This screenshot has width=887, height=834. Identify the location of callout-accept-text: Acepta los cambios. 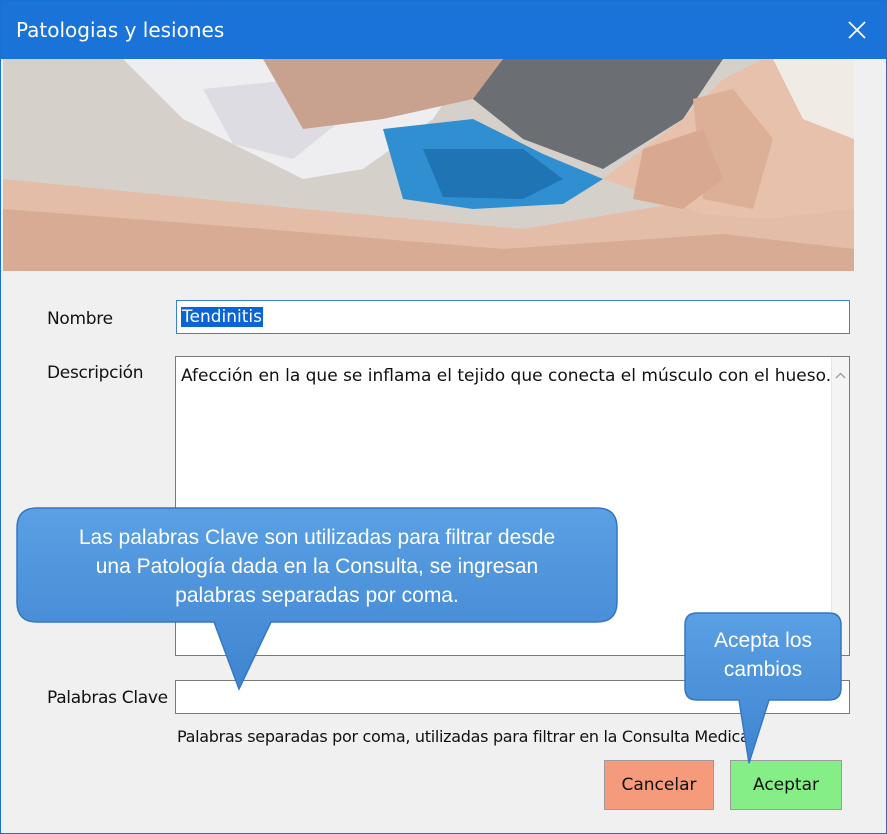
(763, 655).